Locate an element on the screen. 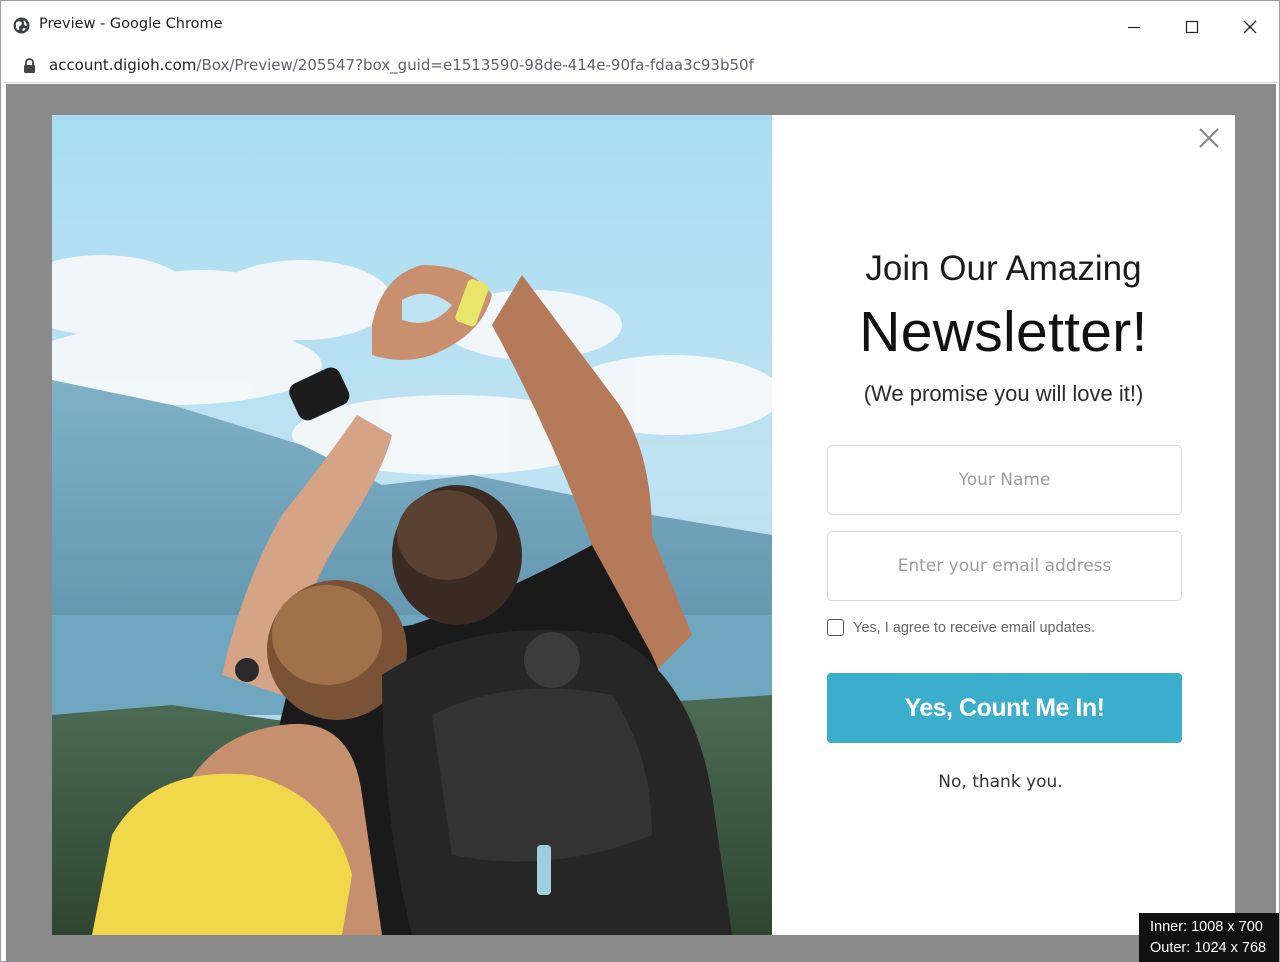  lock-icon is located at coordinates (29, 65).